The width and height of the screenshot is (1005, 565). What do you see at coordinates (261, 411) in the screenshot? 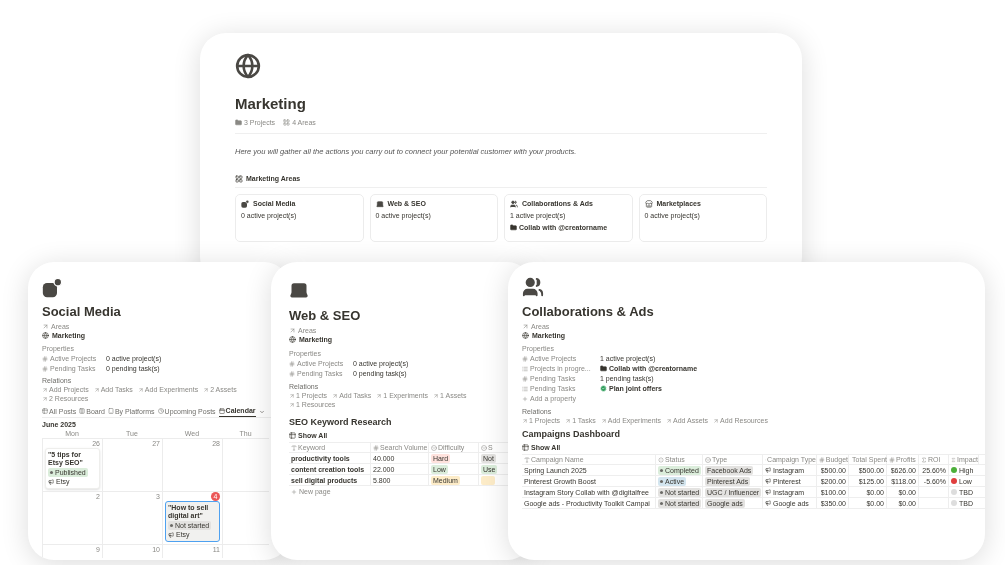
I see `chevron-icon` at bounding box center [261, 411].